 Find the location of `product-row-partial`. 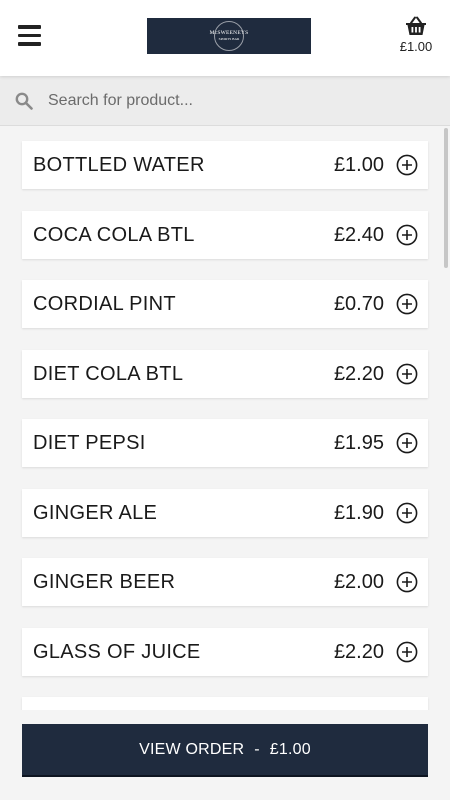

product-row-partial is located at coordinates (225, 703).